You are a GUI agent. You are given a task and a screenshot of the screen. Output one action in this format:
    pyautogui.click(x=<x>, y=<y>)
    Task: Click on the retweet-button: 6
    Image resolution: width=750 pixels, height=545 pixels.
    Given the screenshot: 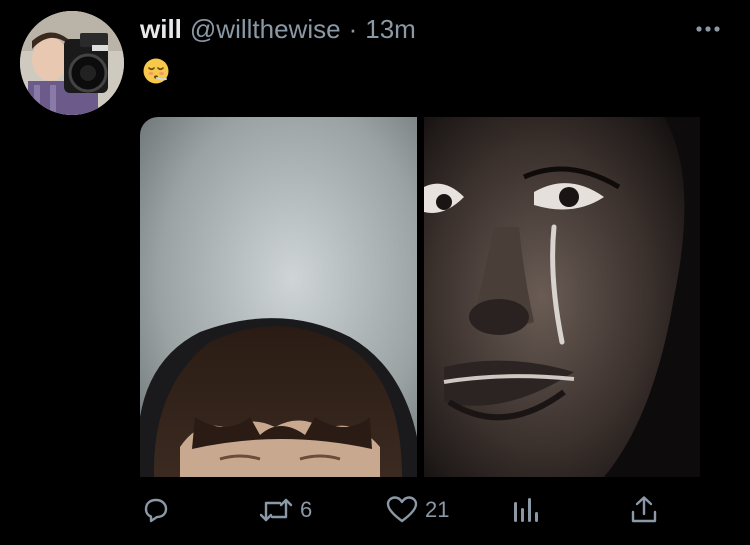 What is the action you would take?
    pyautogui.click(x=285, y=510)
    